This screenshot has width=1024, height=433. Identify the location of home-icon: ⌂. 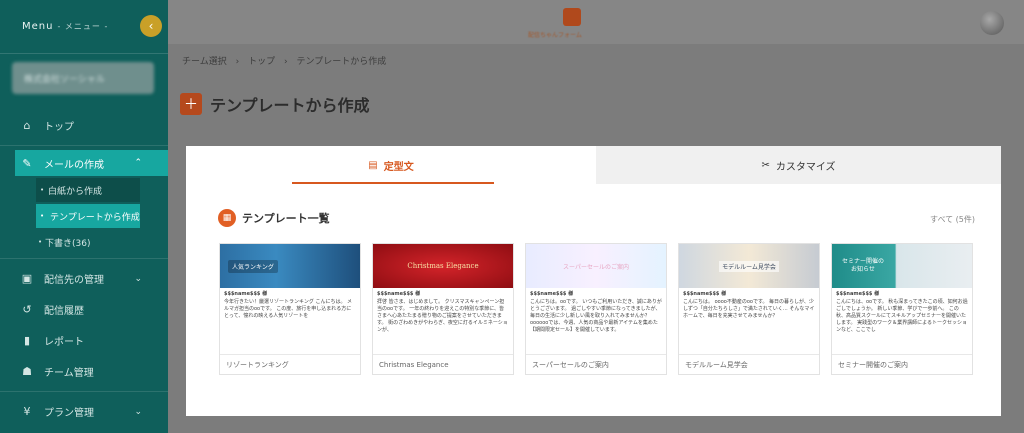
(27, 125).